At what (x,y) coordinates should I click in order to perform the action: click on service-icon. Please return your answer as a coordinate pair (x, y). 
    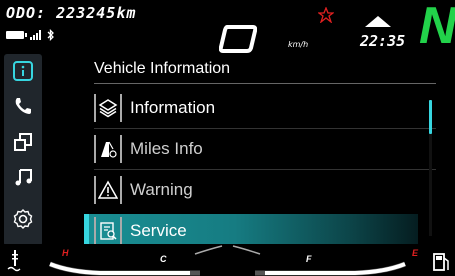
    Looking at the image, I should click on (108, 230).